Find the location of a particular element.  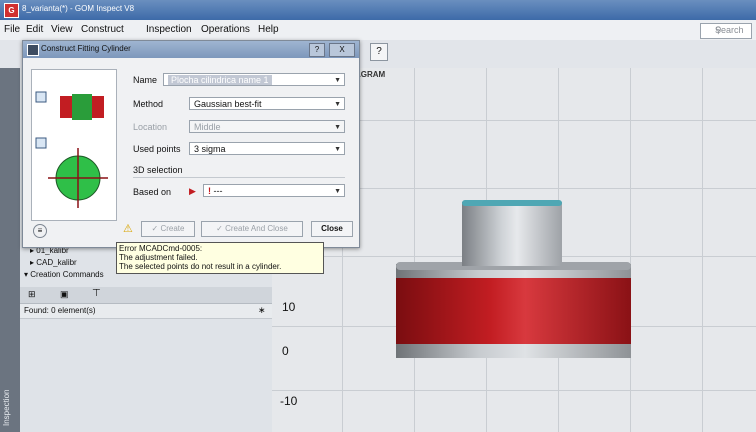

tree-item-cad-kalibr: ▸ CAD_kalibr is located at coordinates (53, 262).